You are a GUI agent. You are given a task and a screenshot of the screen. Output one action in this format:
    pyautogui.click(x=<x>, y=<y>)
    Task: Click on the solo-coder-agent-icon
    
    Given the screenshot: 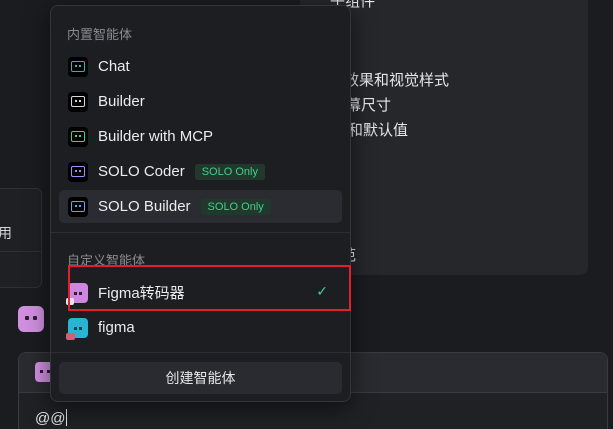 What is the action you would take?
    pyautogui.click(x=78, y=171)
    